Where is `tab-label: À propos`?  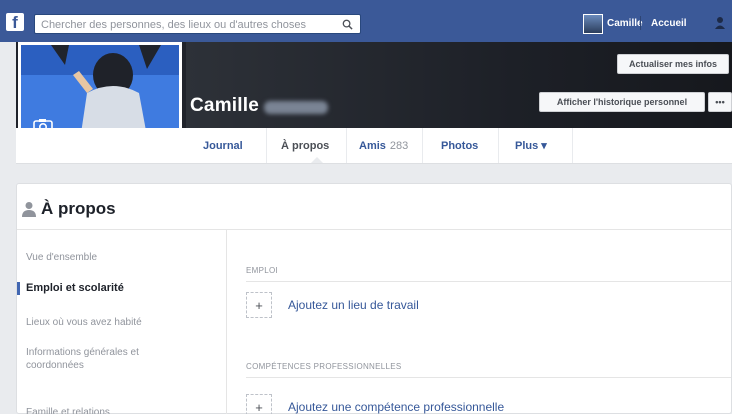 tab-label: À propos is located at coordinates (305, 145).